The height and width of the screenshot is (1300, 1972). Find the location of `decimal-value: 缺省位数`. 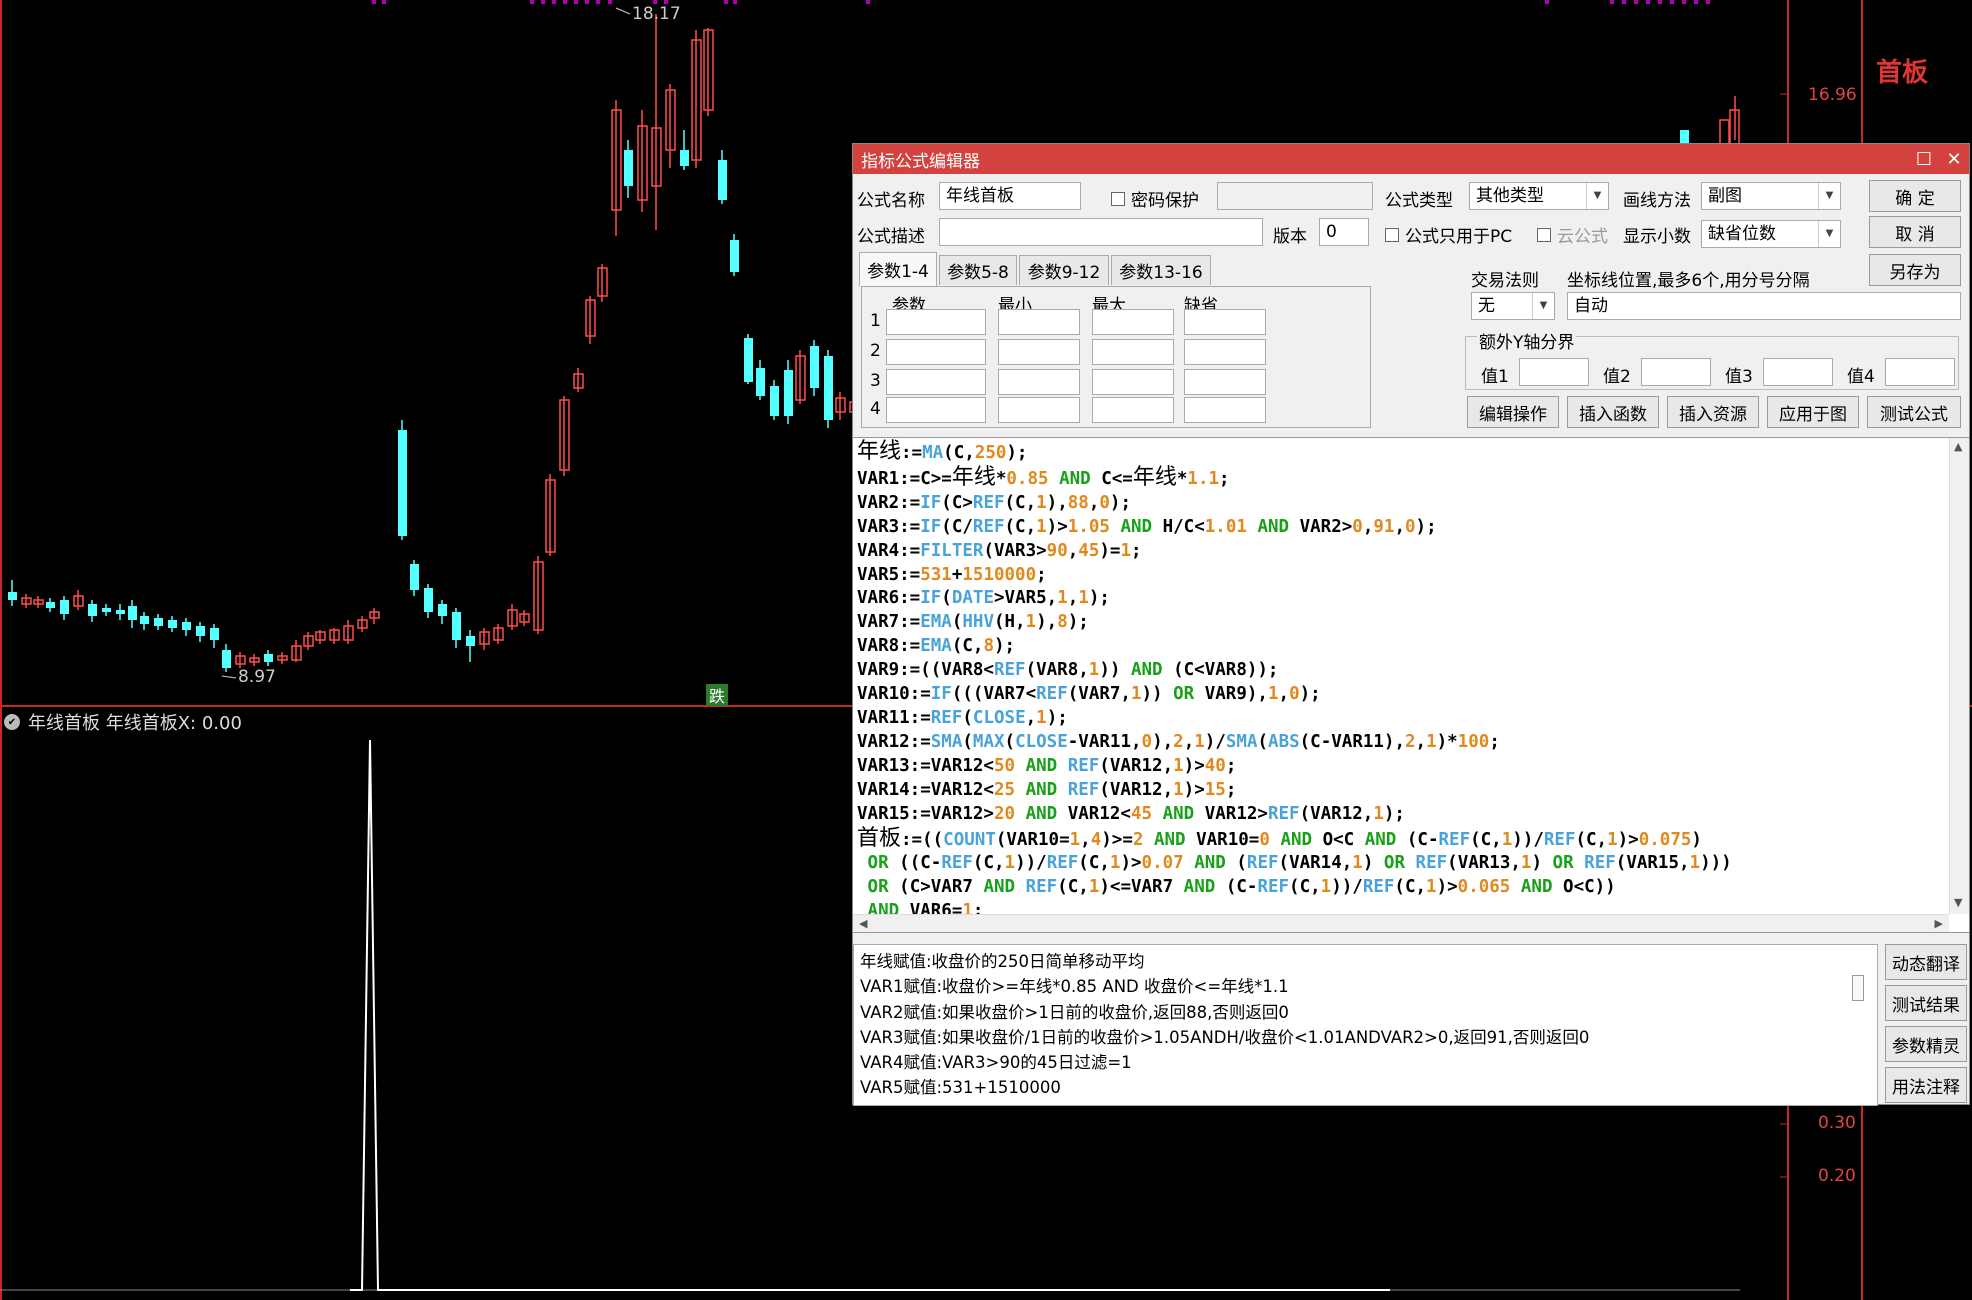

decimal-value: 缺省位数 is located at coordinates (1742, 234).